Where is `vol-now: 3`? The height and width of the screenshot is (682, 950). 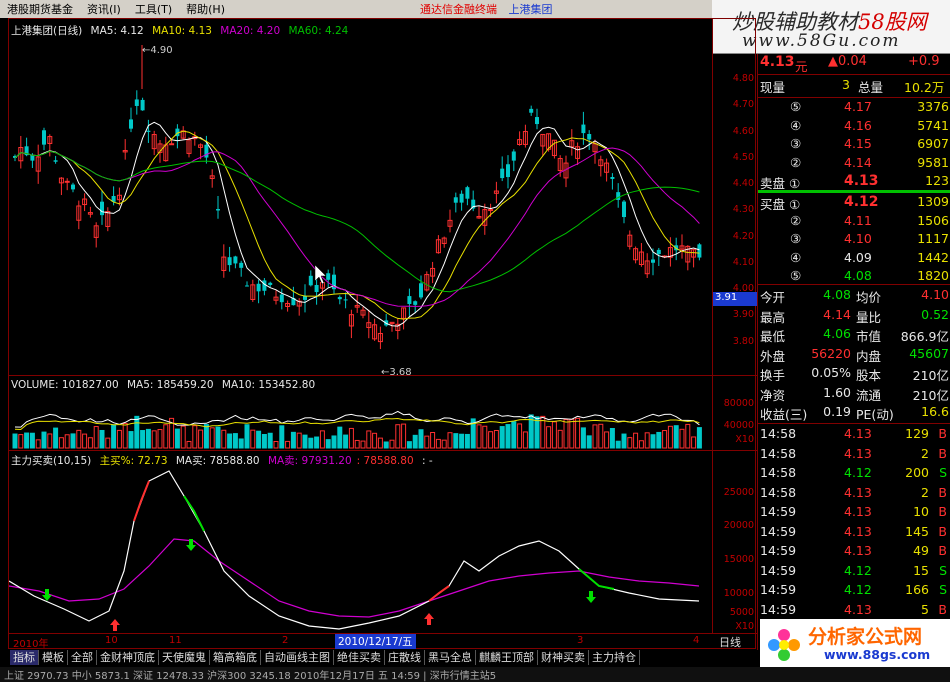 vol-now: 3 is located at coordinates (846, 84).